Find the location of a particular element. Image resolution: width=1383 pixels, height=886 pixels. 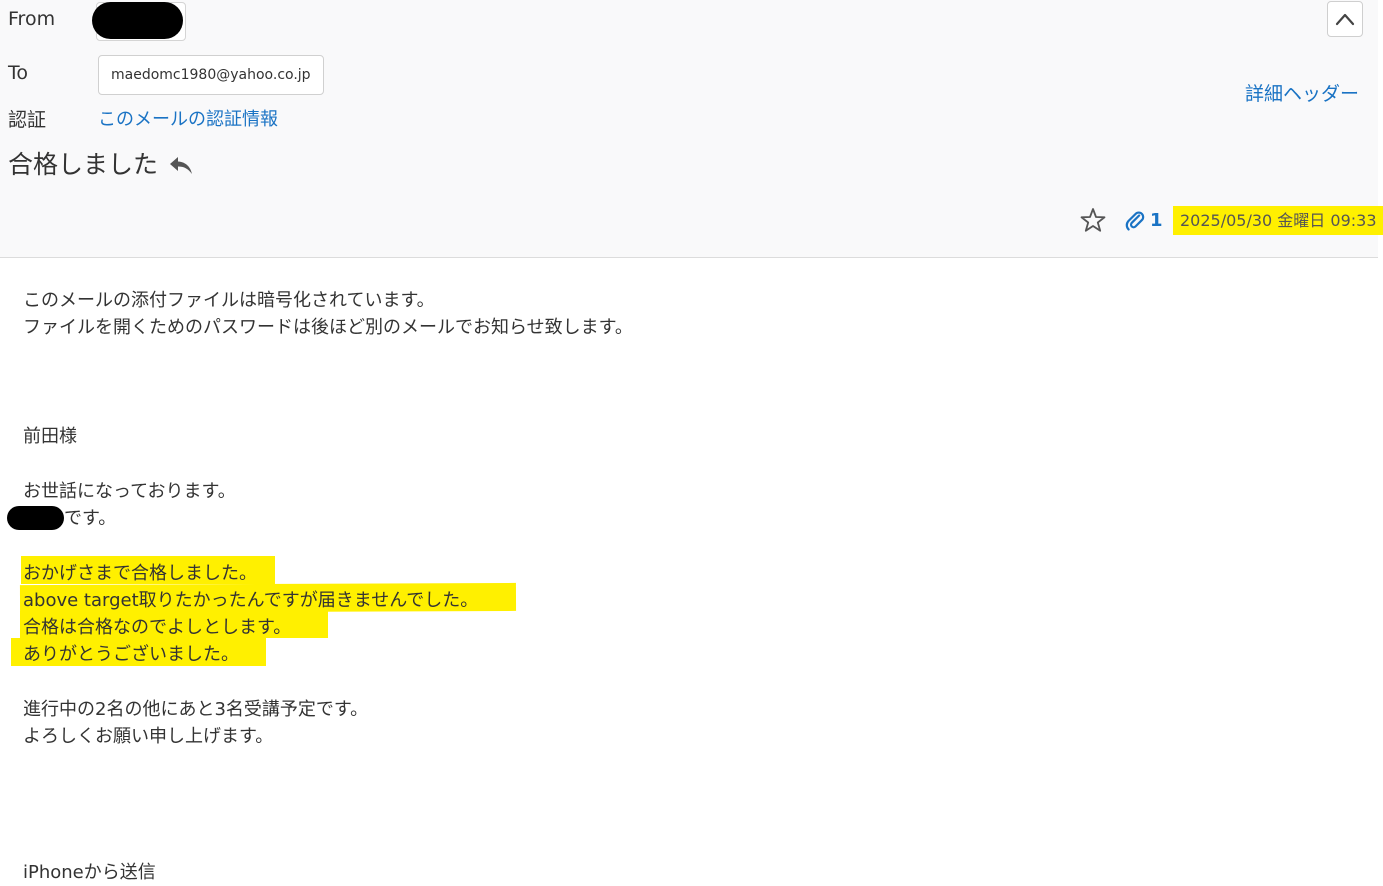

to-address-chip: maedomc1980@yahoo.co.jp is located at coordinates (211, 75).